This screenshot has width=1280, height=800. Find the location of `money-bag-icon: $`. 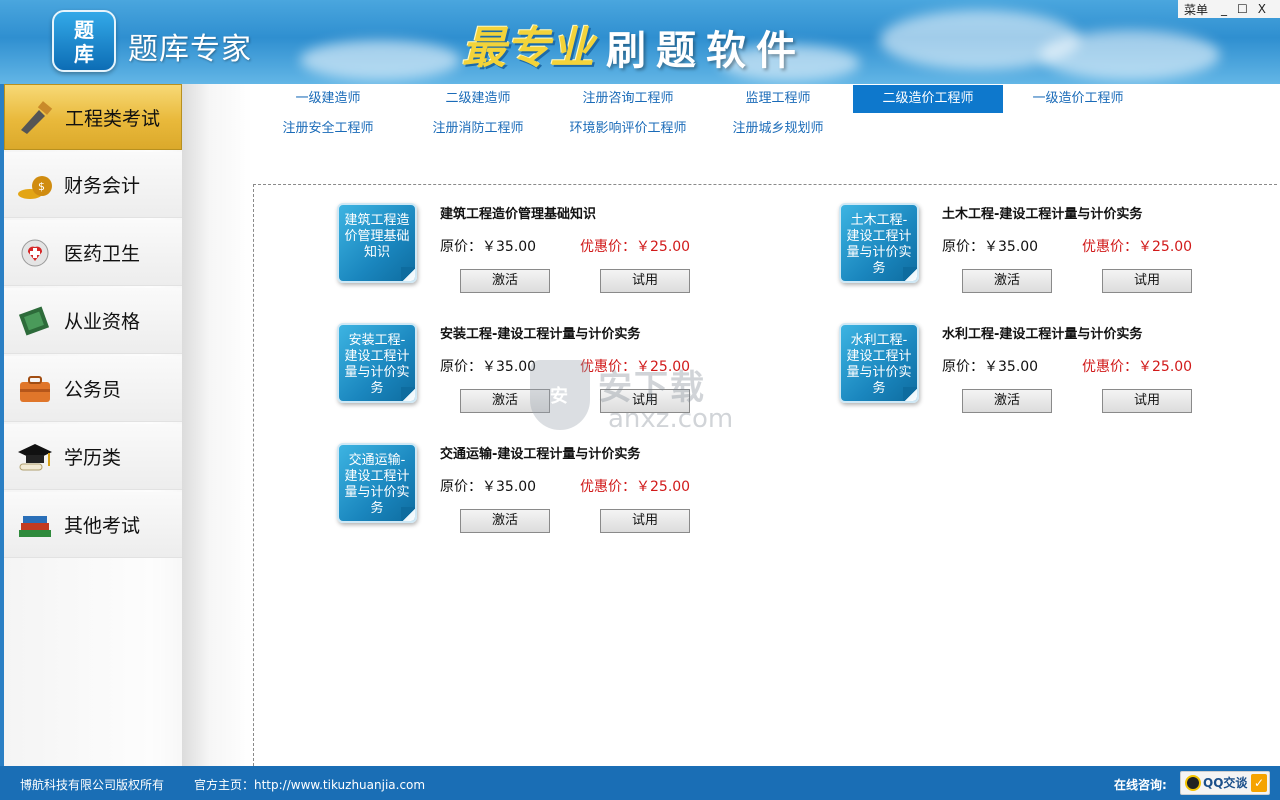

money-bag-icon: $ is located at coordinates (35, 185).